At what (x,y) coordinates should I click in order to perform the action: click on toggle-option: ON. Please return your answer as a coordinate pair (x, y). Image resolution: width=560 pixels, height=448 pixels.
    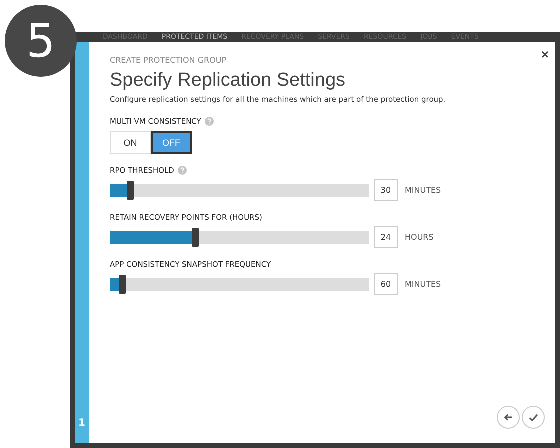
    Looking at the image, I should click on (130, 142).